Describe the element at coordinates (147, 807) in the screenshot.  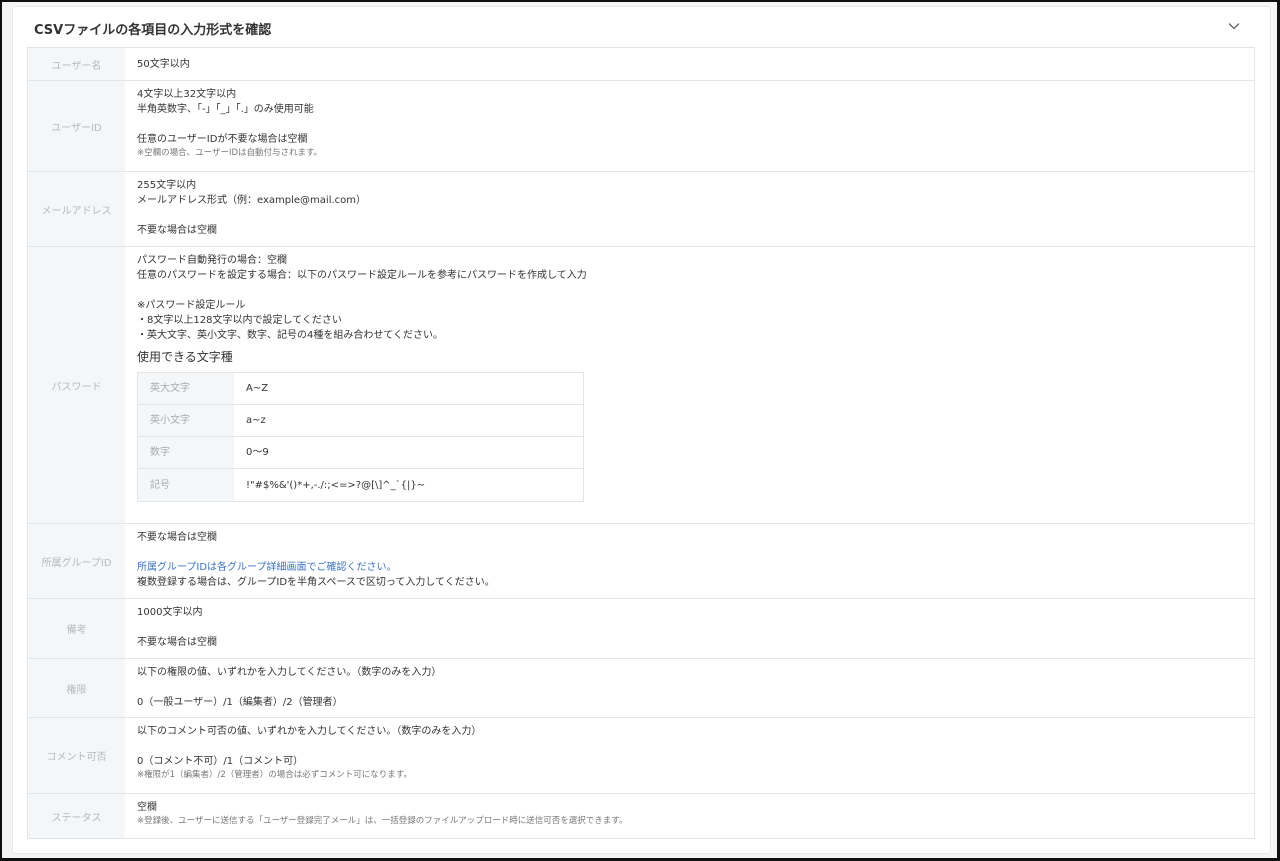
I see `value-line: 空欄` at that location.